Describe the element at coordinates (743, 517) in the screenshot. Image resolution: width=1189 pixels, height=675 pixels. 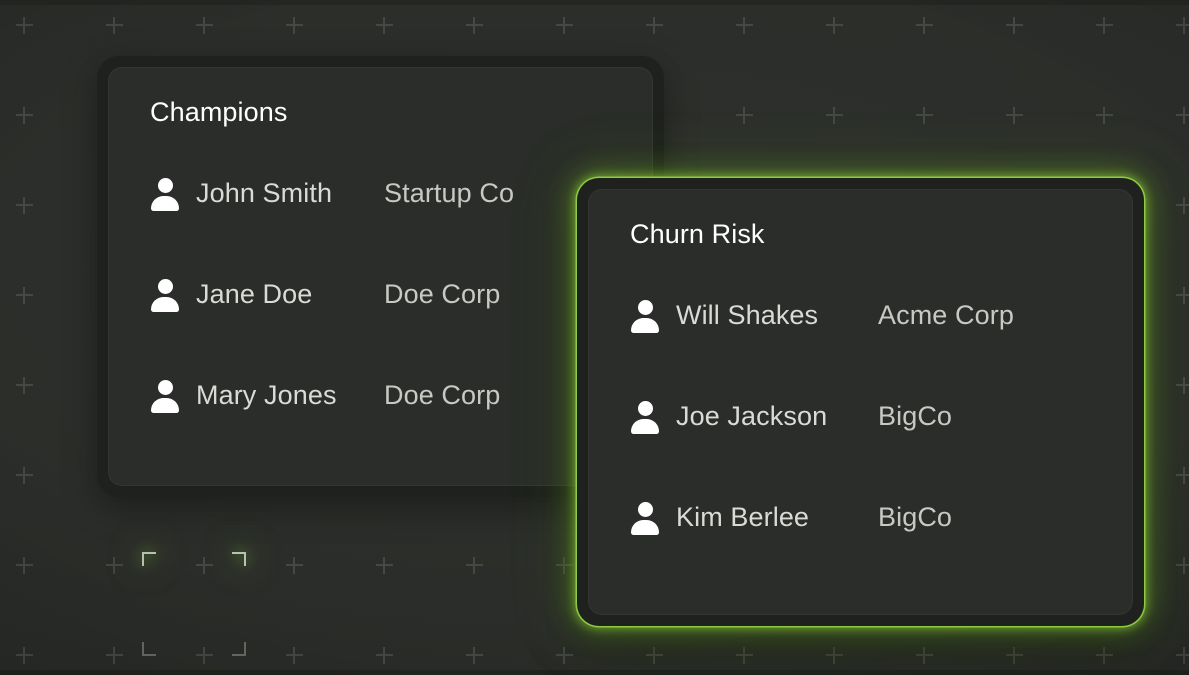
I see `contact-name: Kim Berlee` at that location.